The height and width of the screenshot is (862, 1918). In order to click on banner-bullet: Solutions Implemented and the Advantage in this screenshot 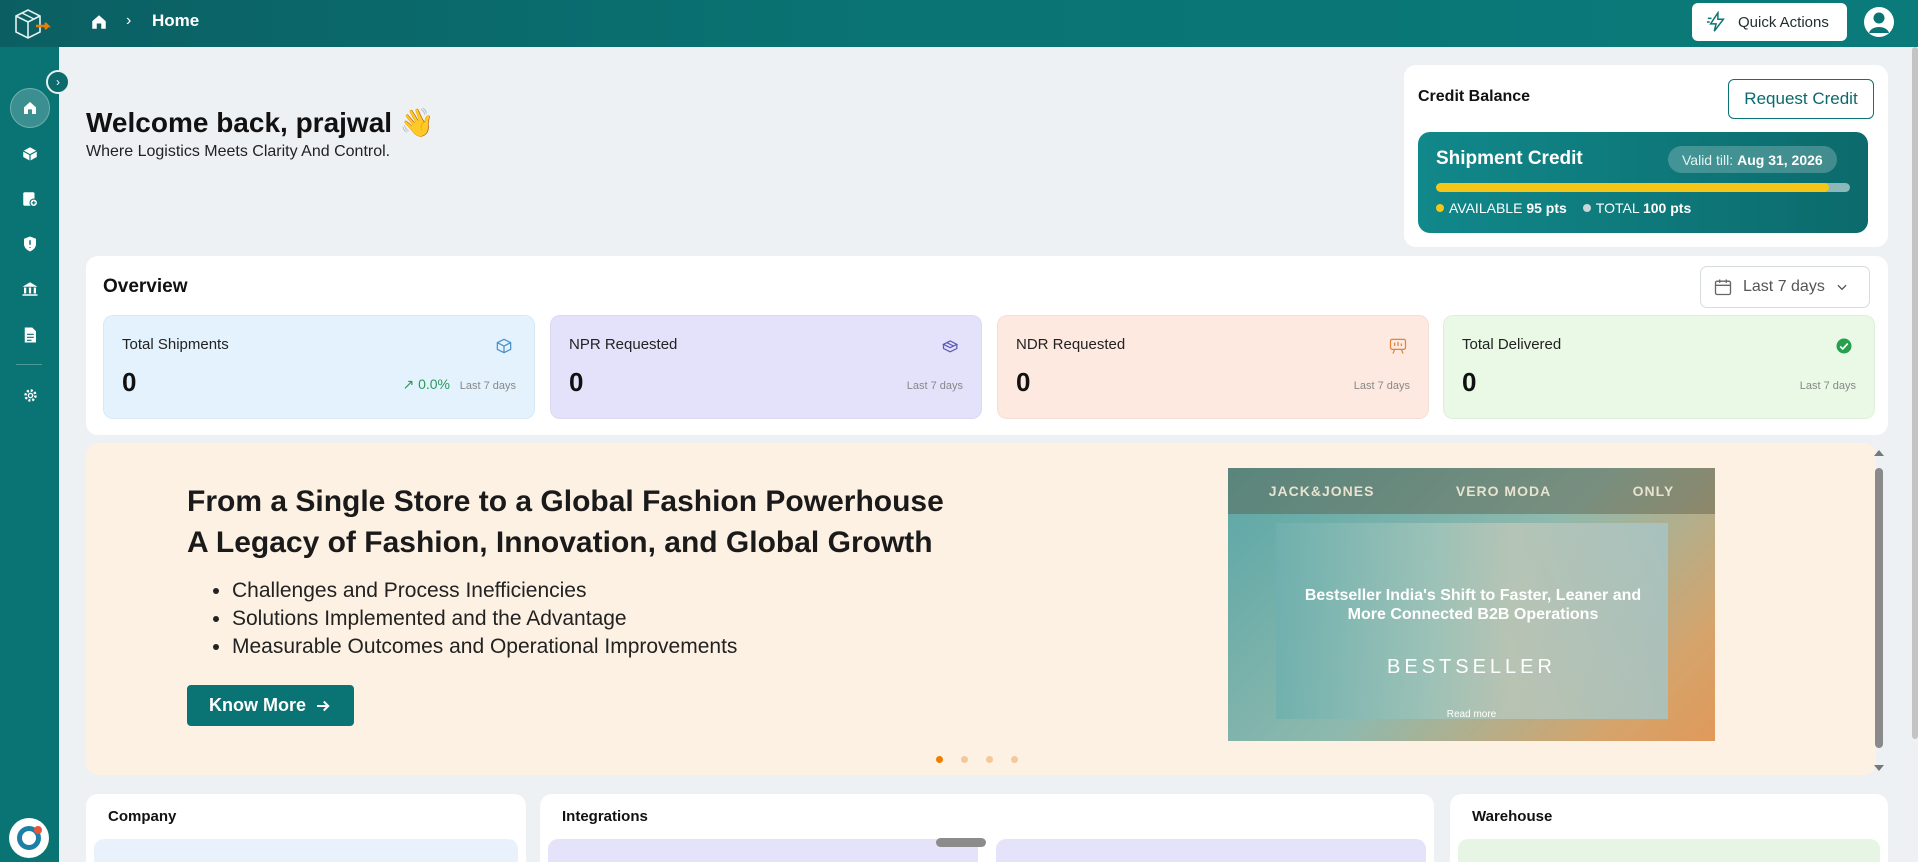, I will do `click(484, 619)`.